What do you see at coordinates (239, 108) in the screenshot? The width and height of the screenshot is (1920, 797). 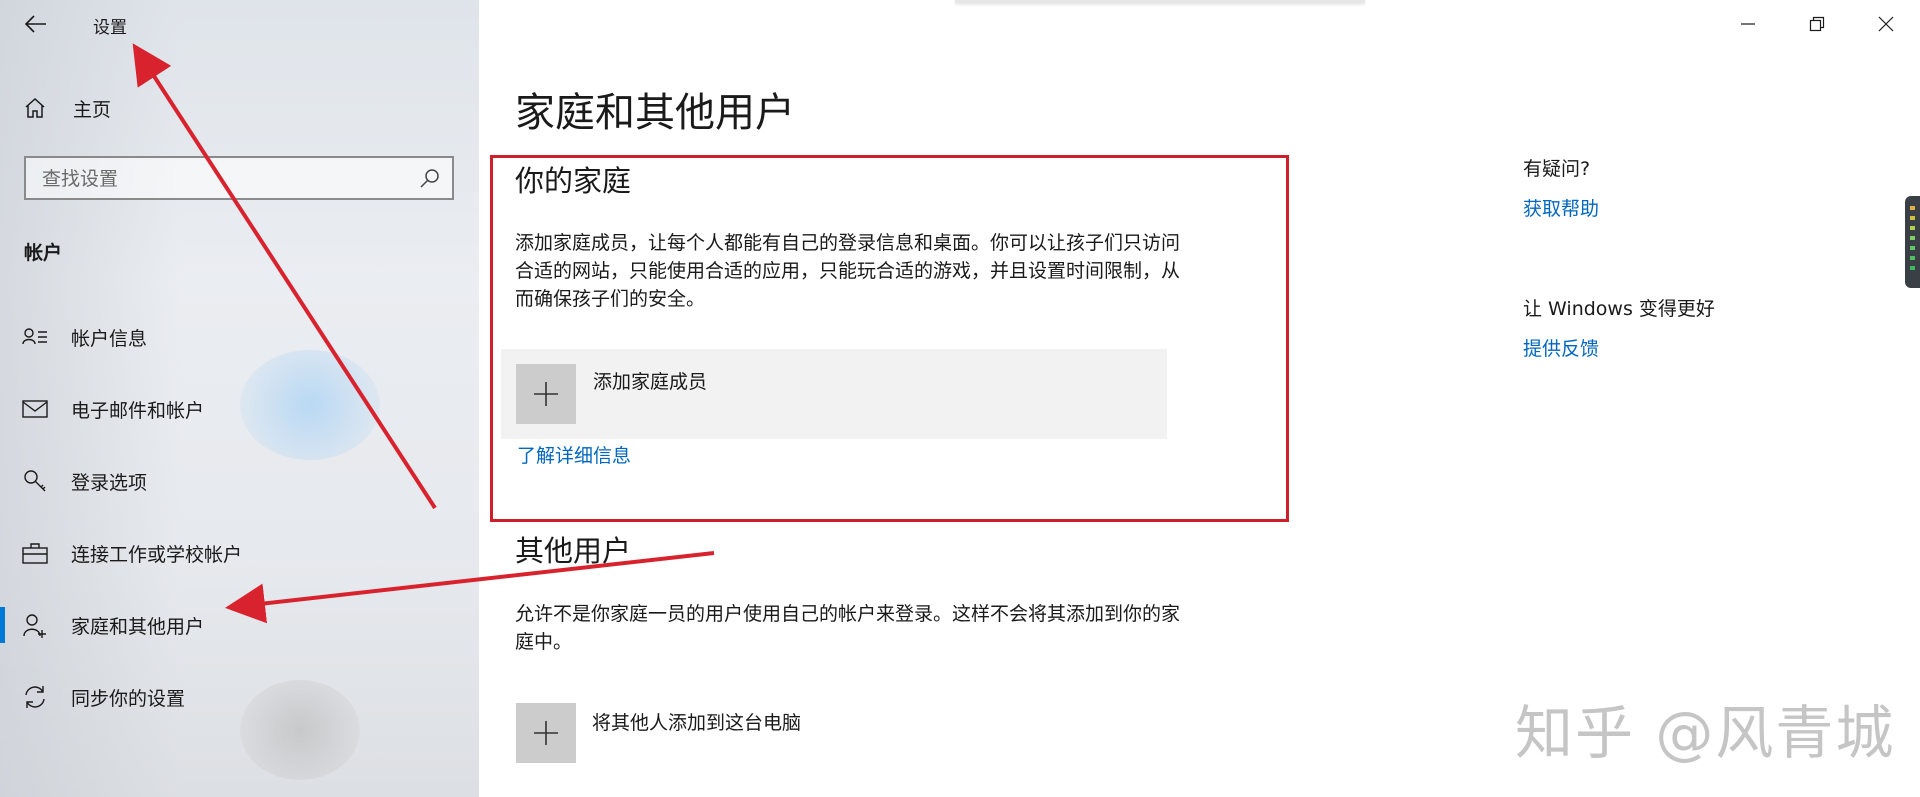 I see `sidebar-item-home: 主页` at bounding box center [239, 108].